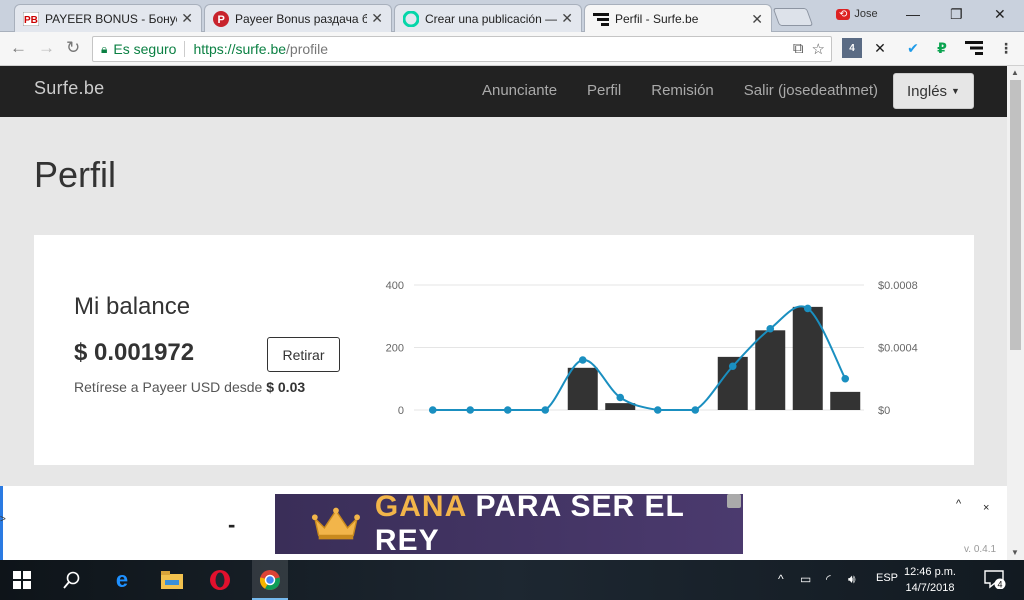 The height and width of the screenshot is (600, 1024). Describe the element at coordinates (1015, 552) in the screenshot. I see `scroll-down-icon: ▼` at that location.